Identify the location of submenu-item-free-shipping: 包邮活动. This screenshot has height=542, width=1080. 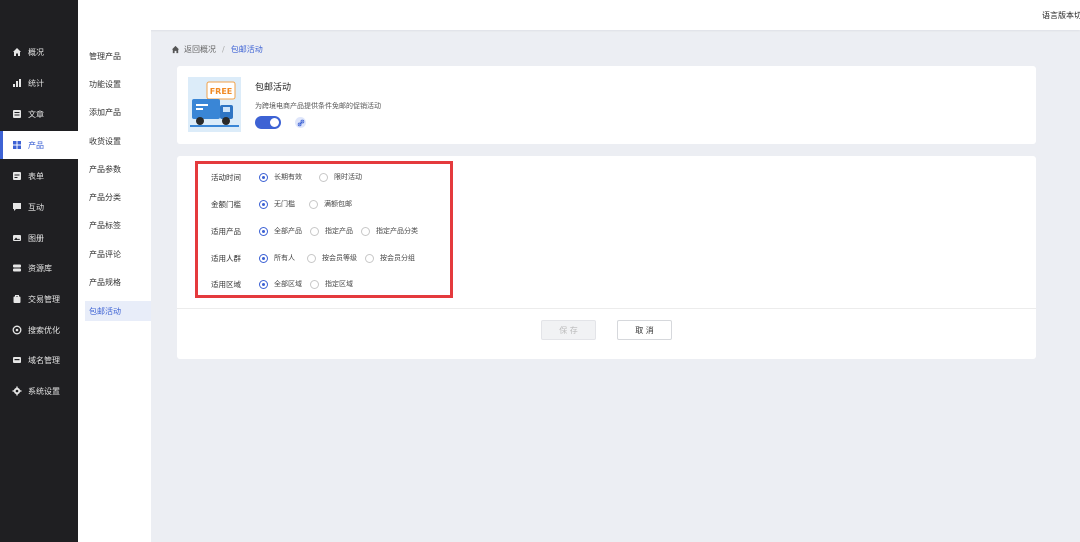
(118, 311).